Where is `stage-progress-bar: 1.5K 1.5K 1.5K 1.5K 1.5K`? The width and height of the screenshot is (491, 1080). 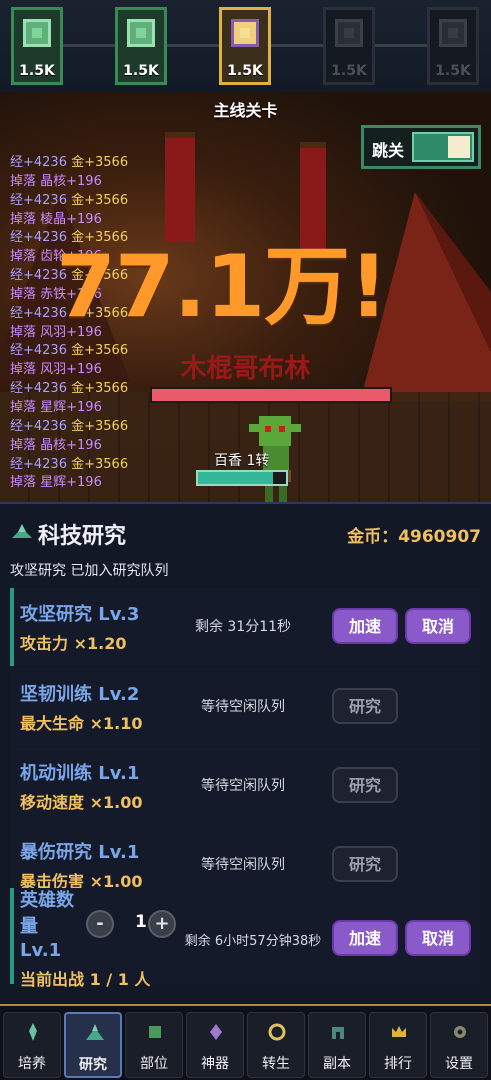
stage-progress-bar: 1.5K 1.5K 1.5K 1.5K 1.5K is located at coordinates (245, 46).